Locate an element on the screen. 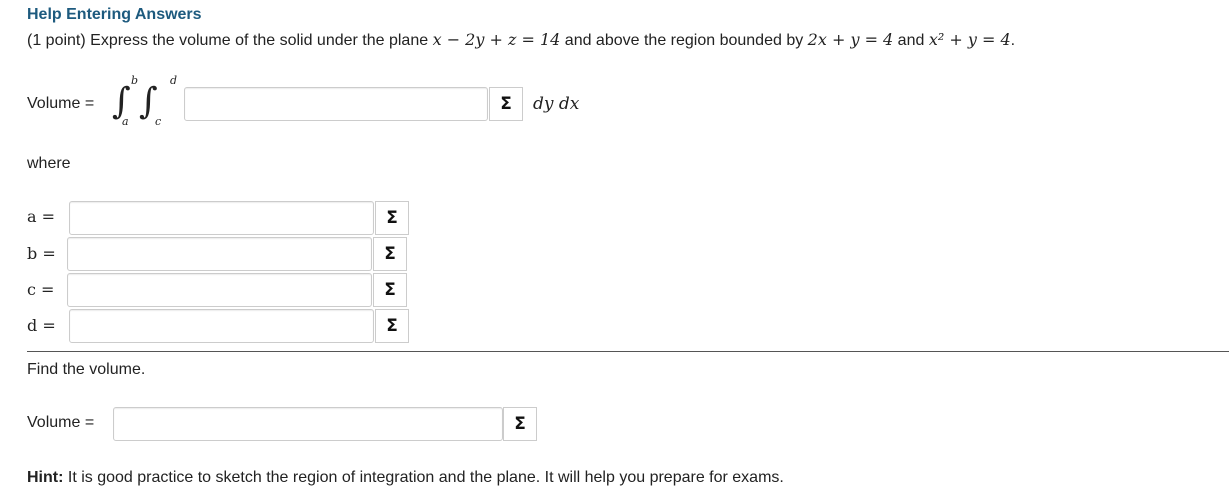  limit-c-input is located at coordinates (219, 290).